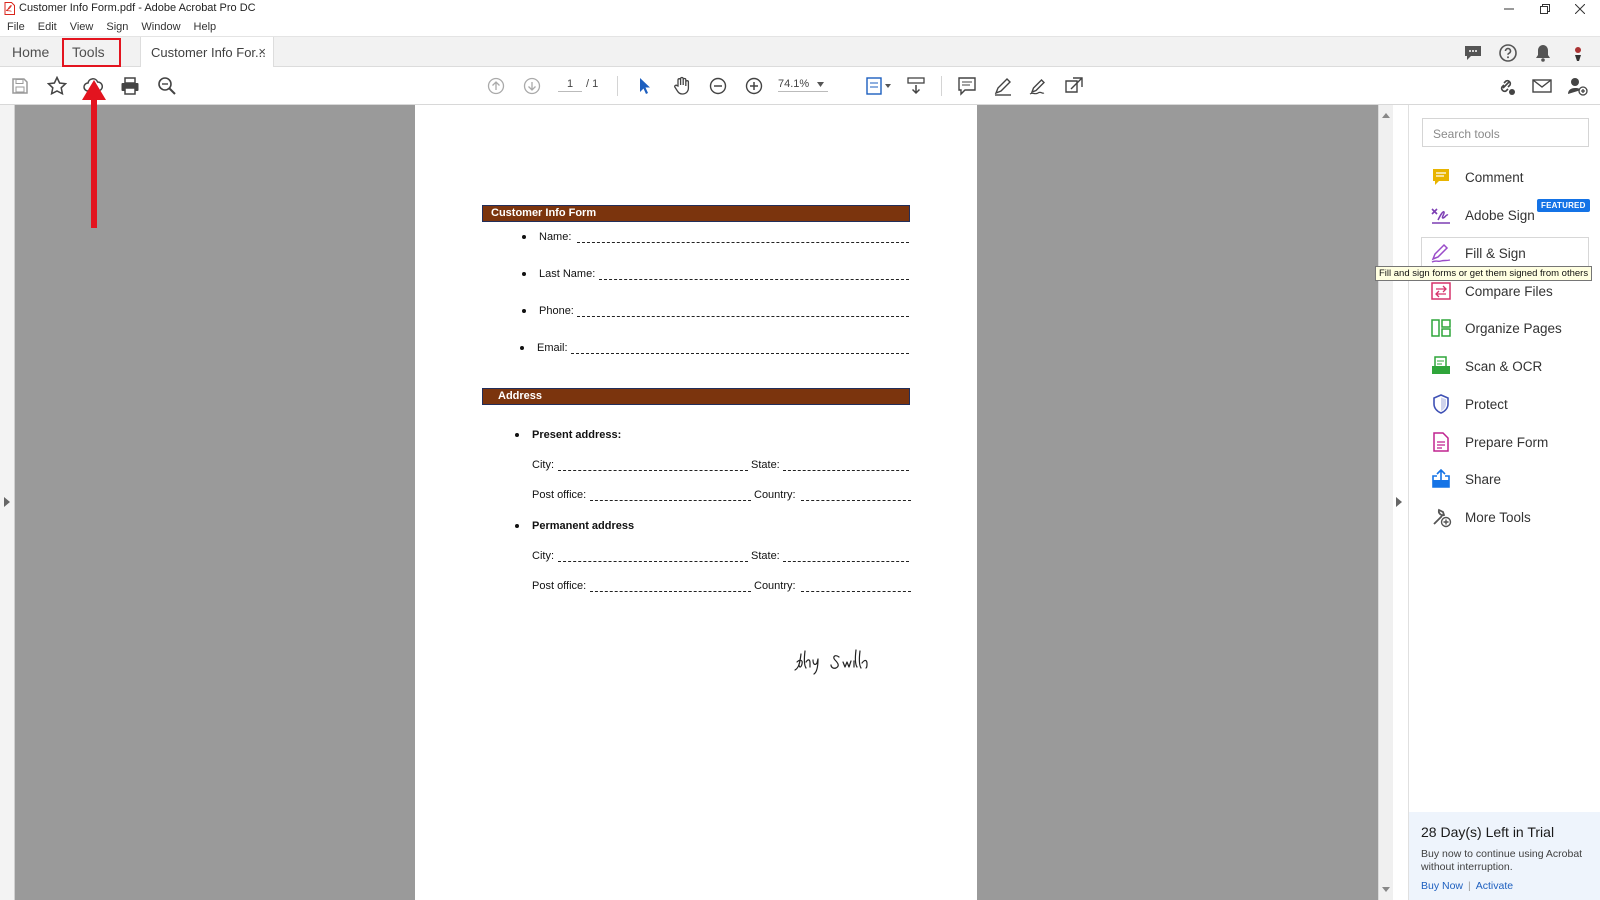  What do you see at coordinates (16, 27) in the screenshot?
I see `menu-file: File` at bounding box center [16, 27].